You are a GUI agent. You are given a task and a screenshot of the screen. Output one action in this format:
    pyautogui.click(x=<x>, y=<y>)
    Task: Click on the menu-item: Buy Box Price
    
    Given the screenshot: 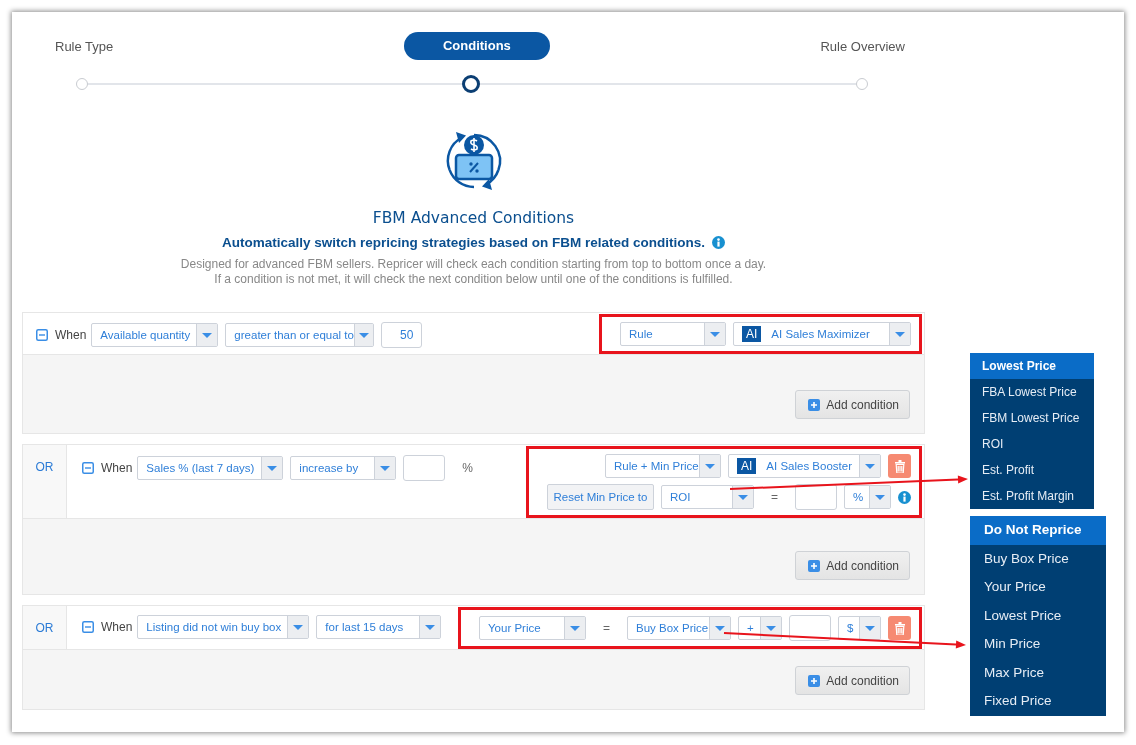 What is the action you would take?
    pyautogui.click(x=1038, y=558)
    